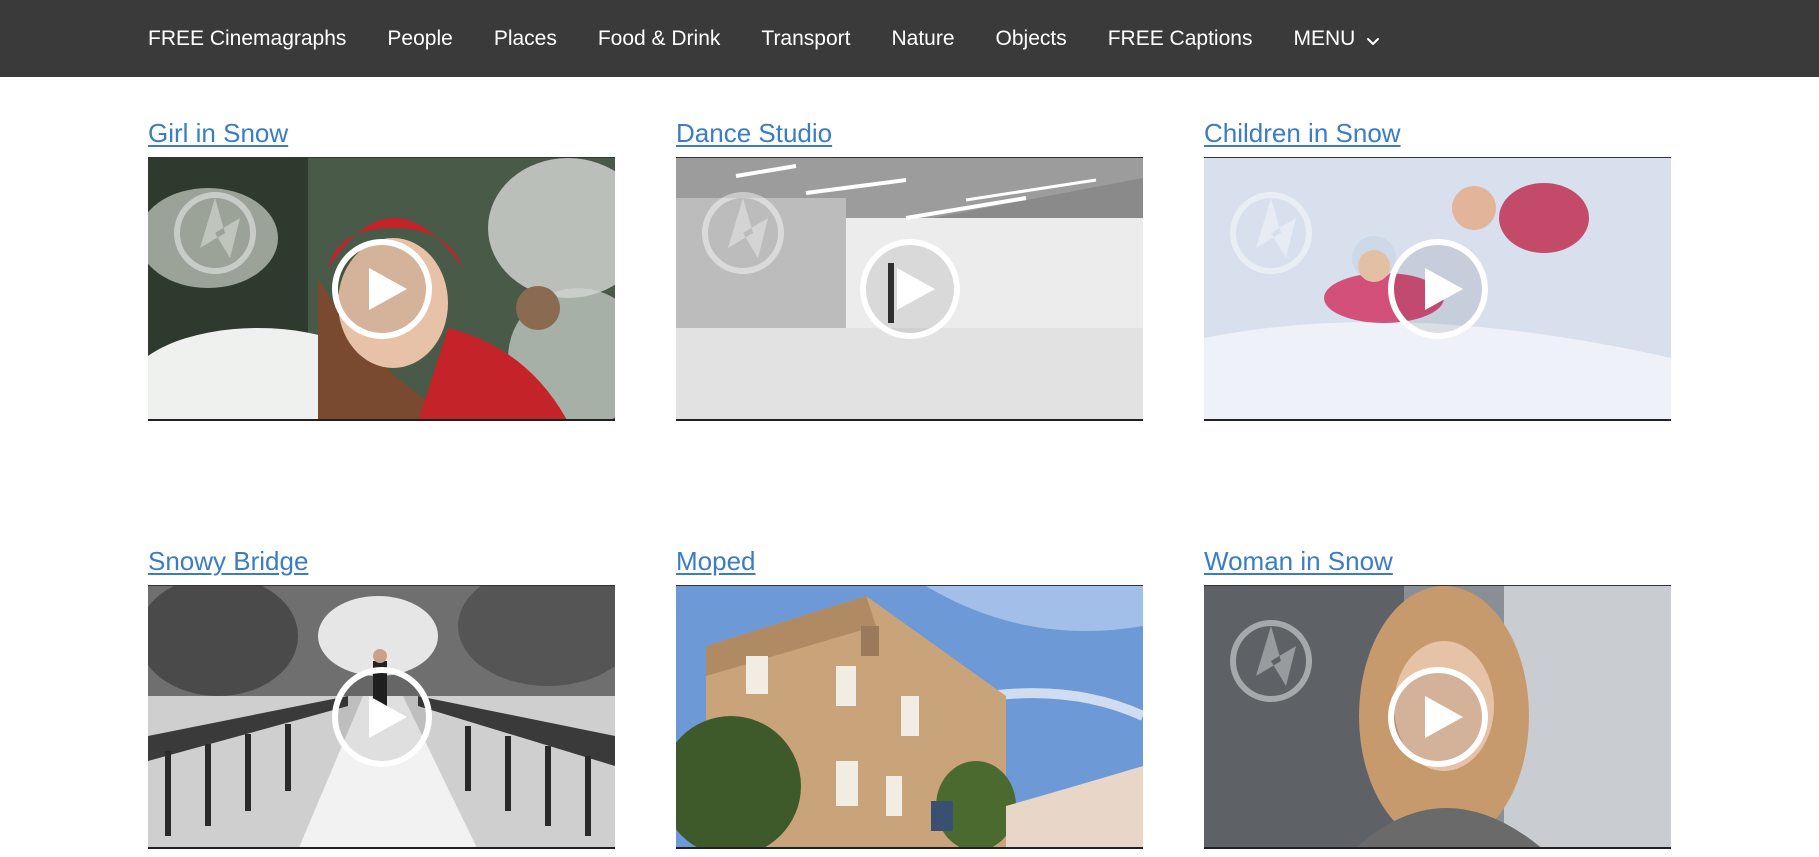 Image resolution: width=1819 pixels, height=857 pixels. Describe the element at coordinates (909, 561) in the screenshot. I see `video-title-link: Moped` at that location.